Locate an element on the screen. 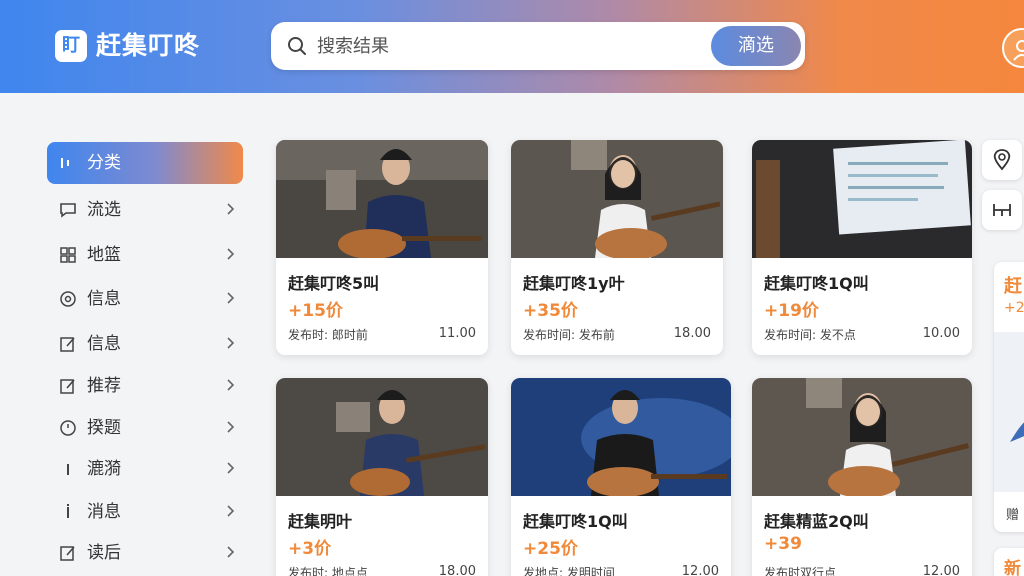 The height and width of the screenshot is (576, 1024). listing-amount: 11.00 is located at coordinates (457, 333).